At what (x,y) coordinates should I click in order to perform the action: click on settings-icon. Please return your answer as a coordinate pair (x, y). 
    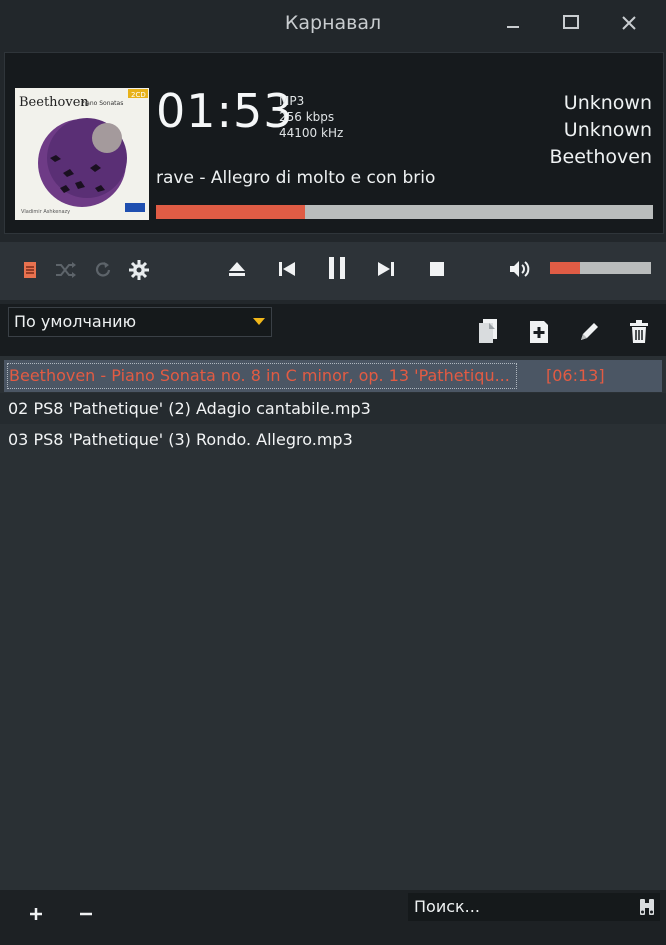
    Looking at the image, I should click on (139, 270).